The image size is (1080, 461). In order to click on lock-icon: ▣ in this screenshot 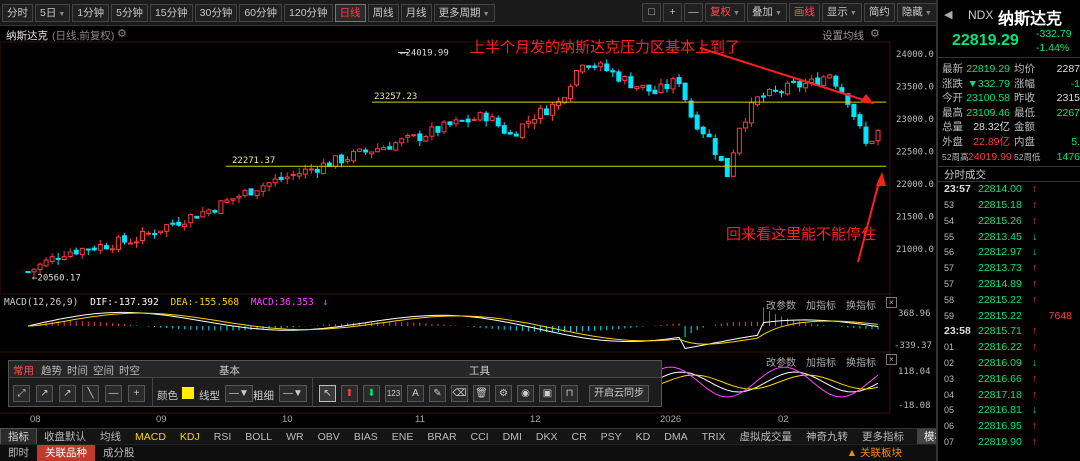, I will do `click(547, 393)`.